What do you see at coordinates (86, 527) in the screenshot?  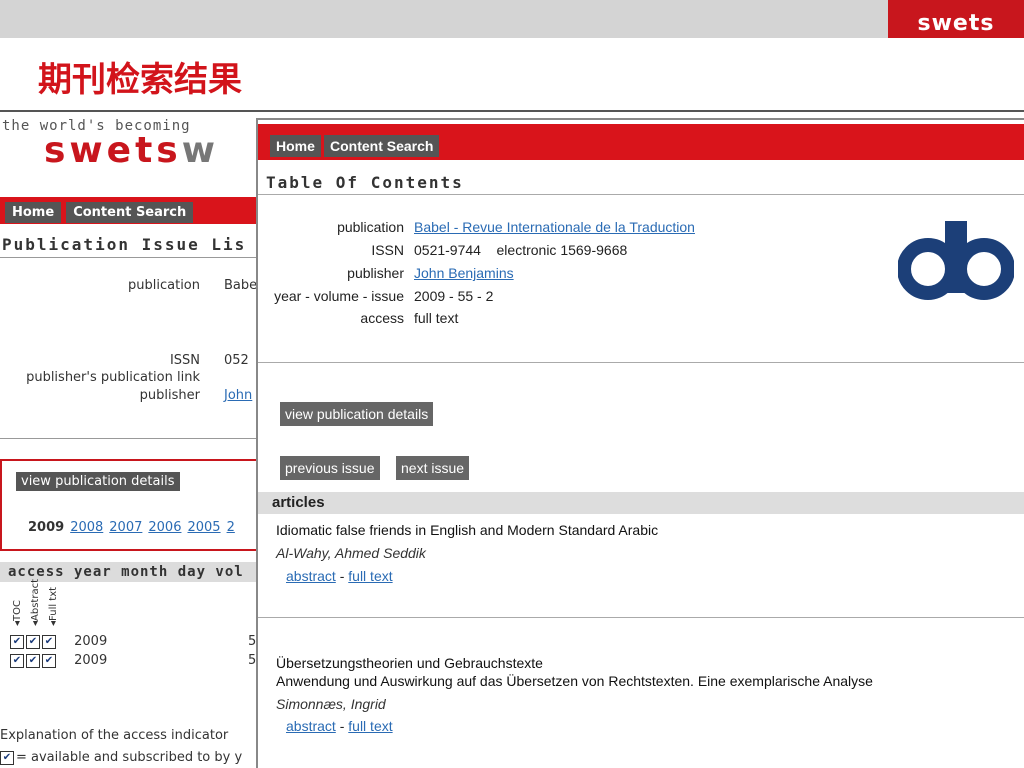 I see `bg-year-link: 2008` at bounding box center [86, 527].